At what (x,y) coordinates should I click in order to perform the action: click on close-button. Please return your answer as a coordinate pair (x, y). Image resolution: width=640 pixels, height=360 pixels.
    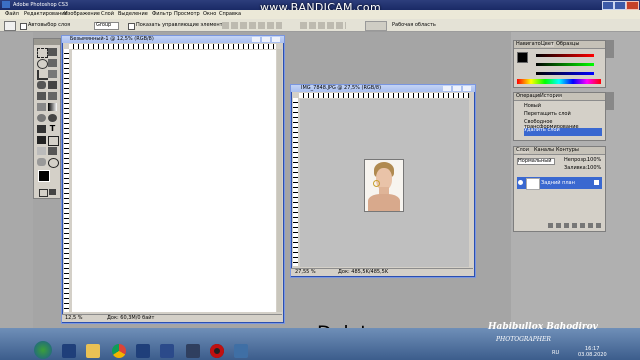
    Looking at the image, I should click on (632, 5).